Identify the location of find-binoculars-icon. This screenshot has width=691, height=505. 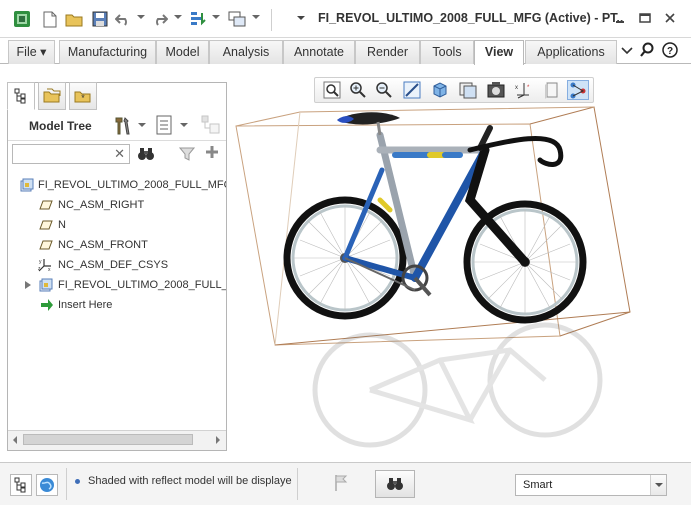
(146, 155).